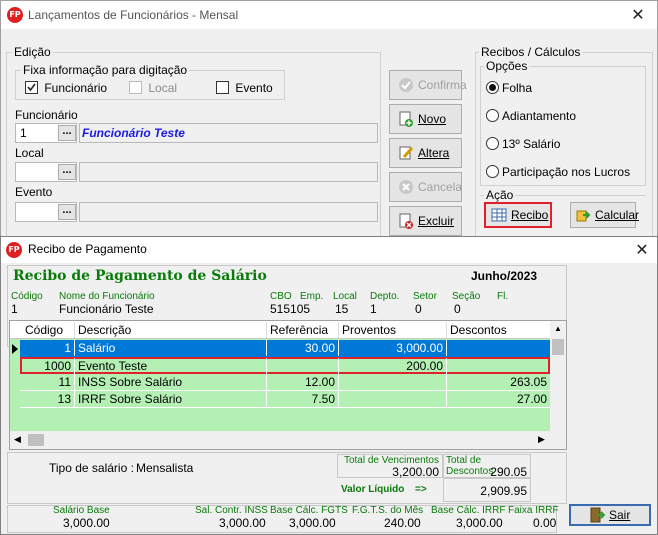 The height and width of the screenshot is (535, 658). What do you see at coordinates (597, 515) in the screenshot?
I see `exit-door-icon` at bounding box center [597, 515].